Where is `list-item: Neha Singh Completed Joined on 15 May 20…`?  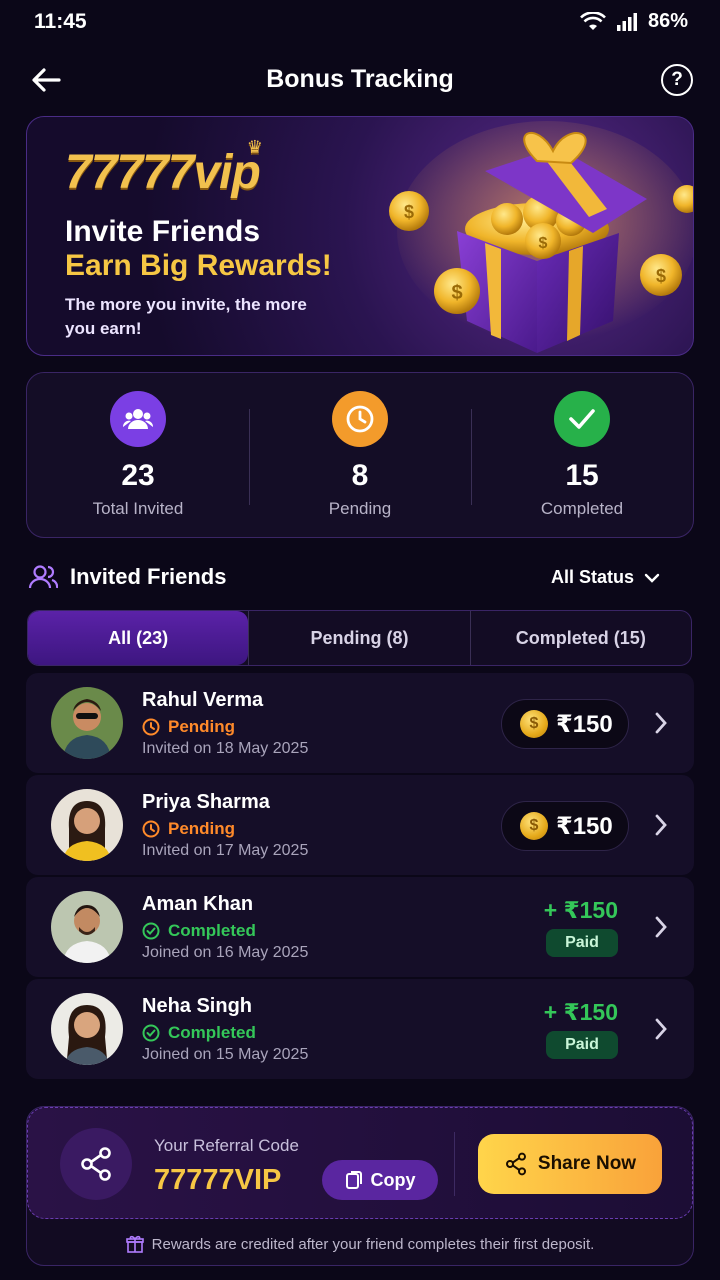
list-item: Neha Singh Completed Joined on 15 May 20… is located at coordinates (360, 1029).